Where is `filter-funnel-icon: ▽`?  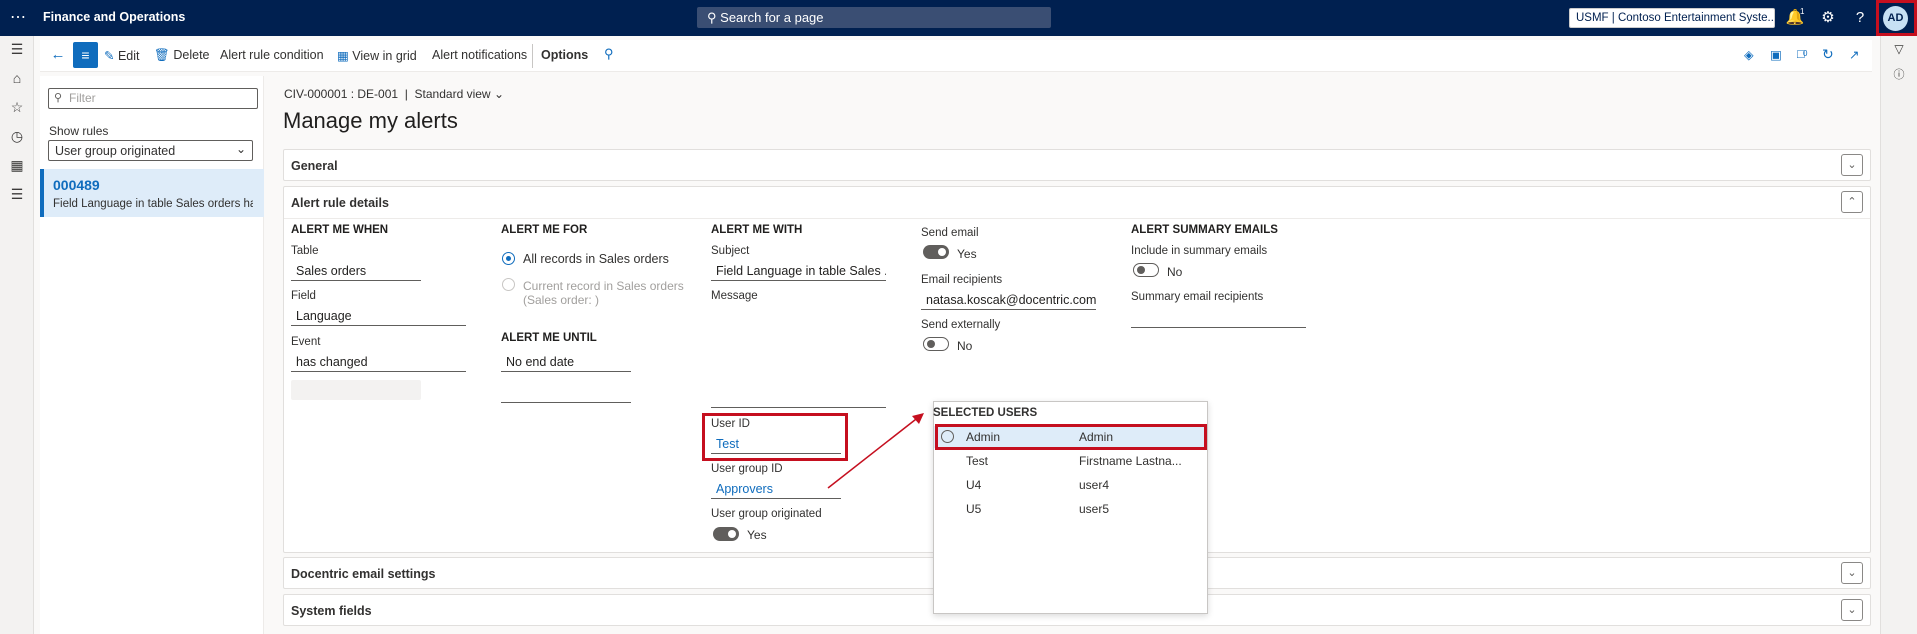
filter-funnel-icon: ▽ is located at coordinates (1899, 49).